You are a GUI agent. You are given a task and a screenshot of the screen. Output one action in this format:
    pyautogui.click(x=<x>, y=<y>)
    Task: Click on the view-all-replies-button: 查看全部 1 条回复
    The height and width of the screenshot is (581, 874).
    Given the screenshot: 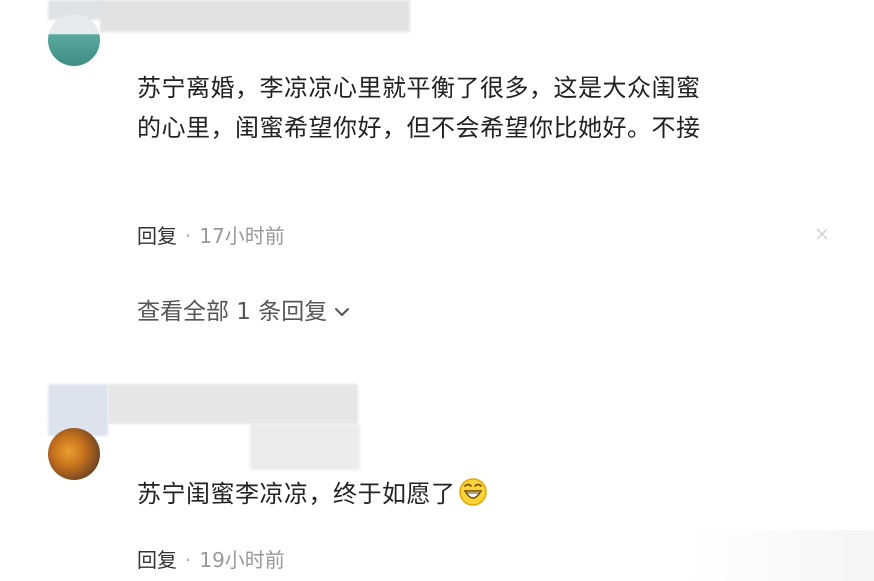 What is the action you would take?
    pyautogui.click(x=244, y=312)
    